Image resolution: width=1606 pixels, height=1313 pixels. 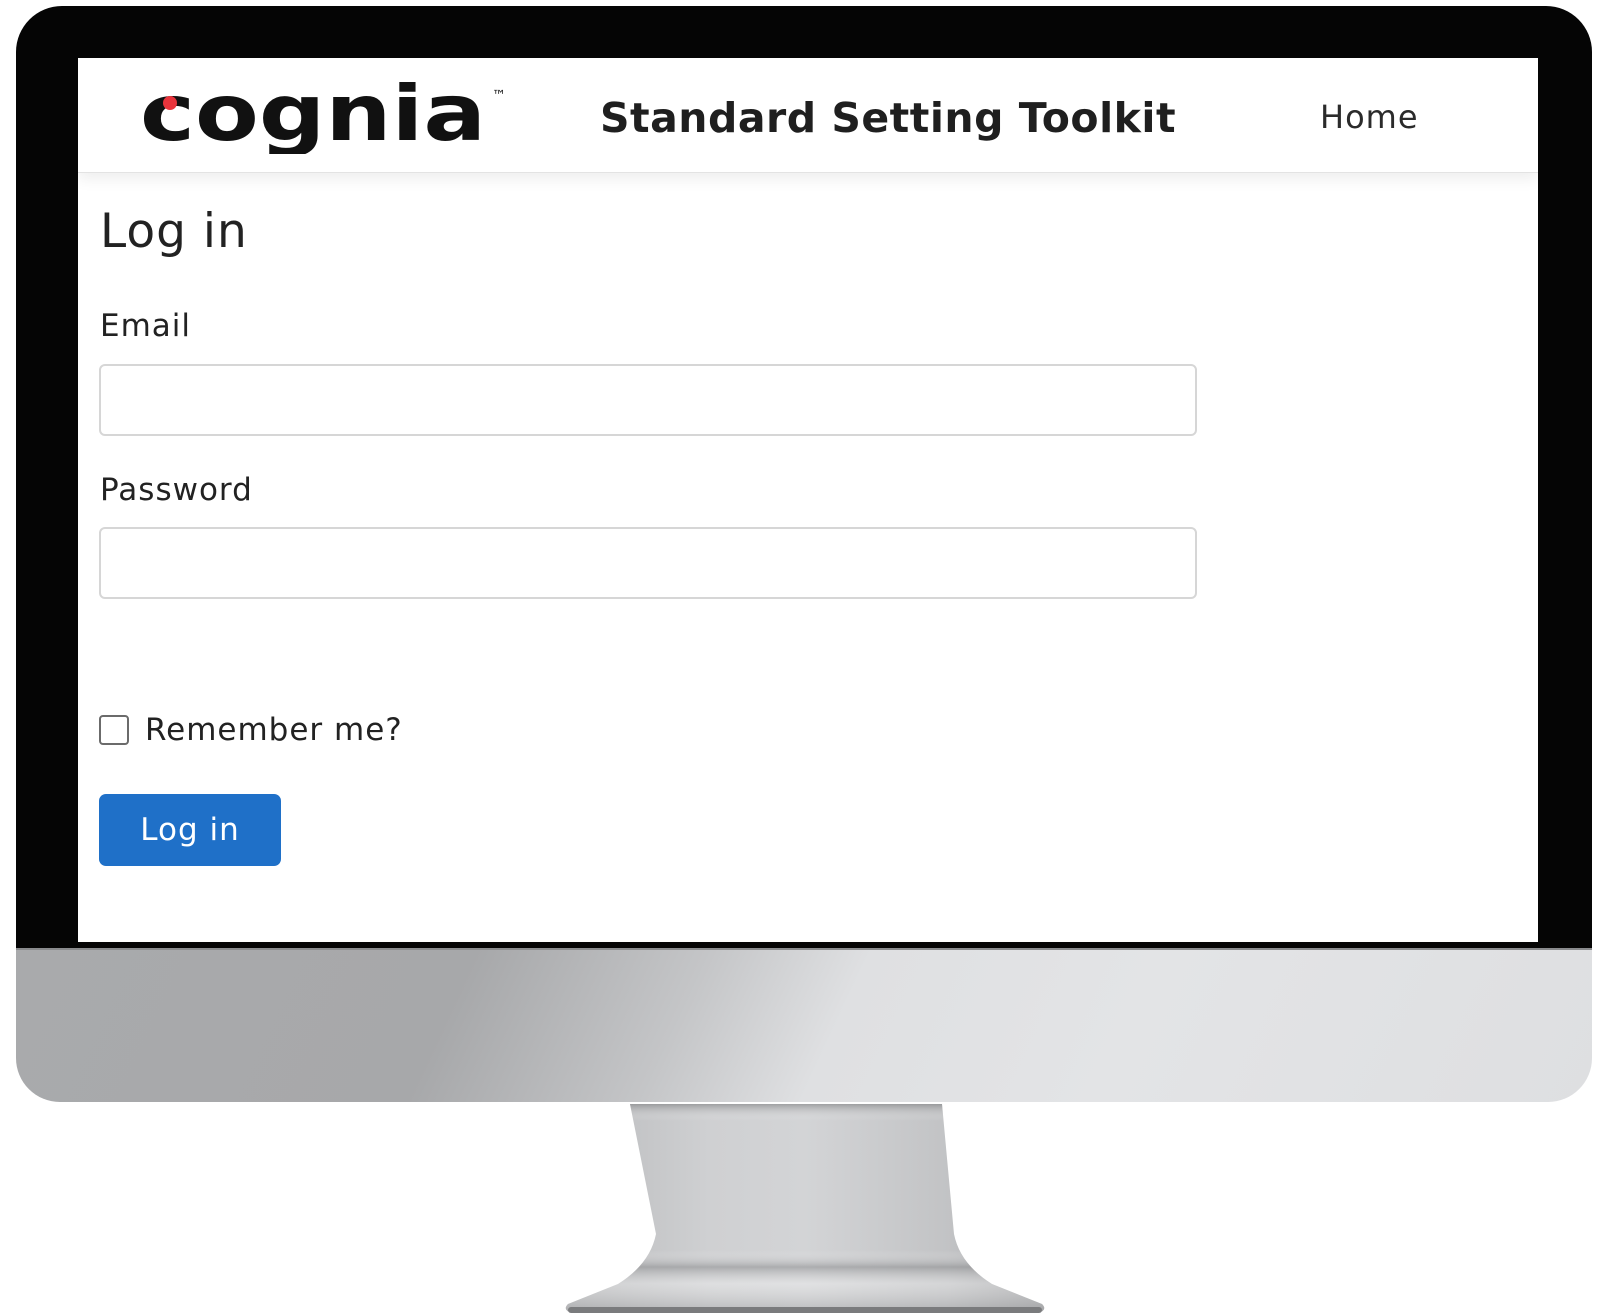 I want to click on cognia-logo: cognia ™, so click(x=330, y=118).